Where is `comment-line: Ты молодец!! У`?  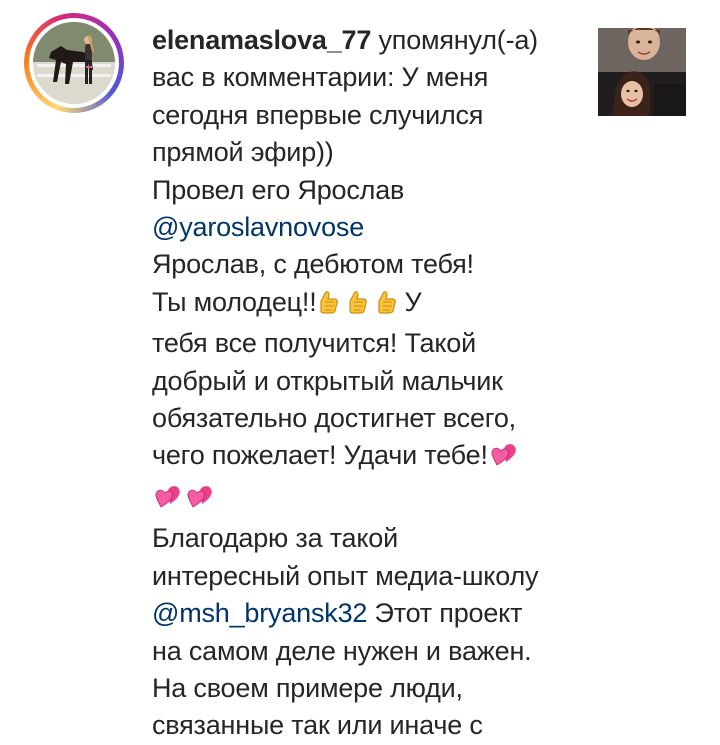
comment-line: Ты молодец!! У is located at coordinates (372, 304).